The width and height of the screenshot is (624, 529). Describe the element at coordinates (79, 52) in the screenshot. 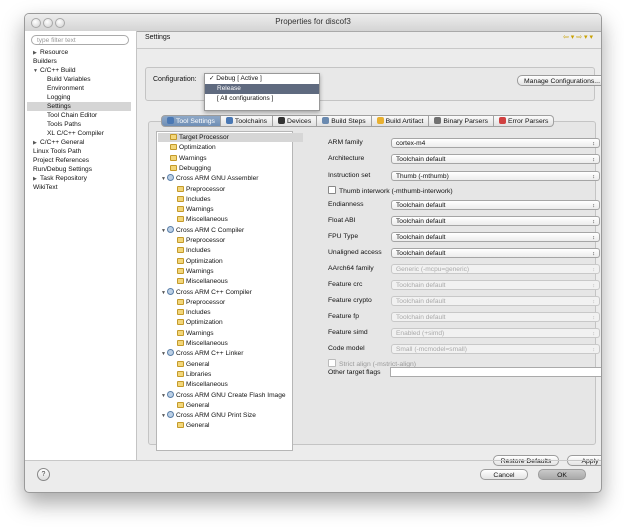

I see `sidebar-item: ▶ Resource` at that location.